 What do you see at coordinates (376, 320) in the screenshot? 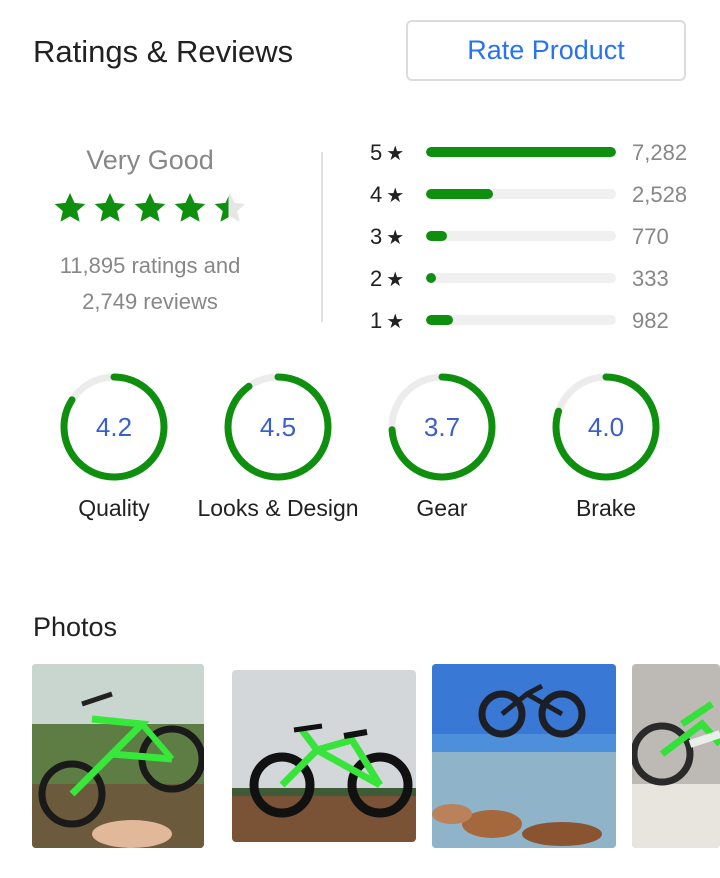
I see `star-level-number: 1` at bounding box center [376, 320].